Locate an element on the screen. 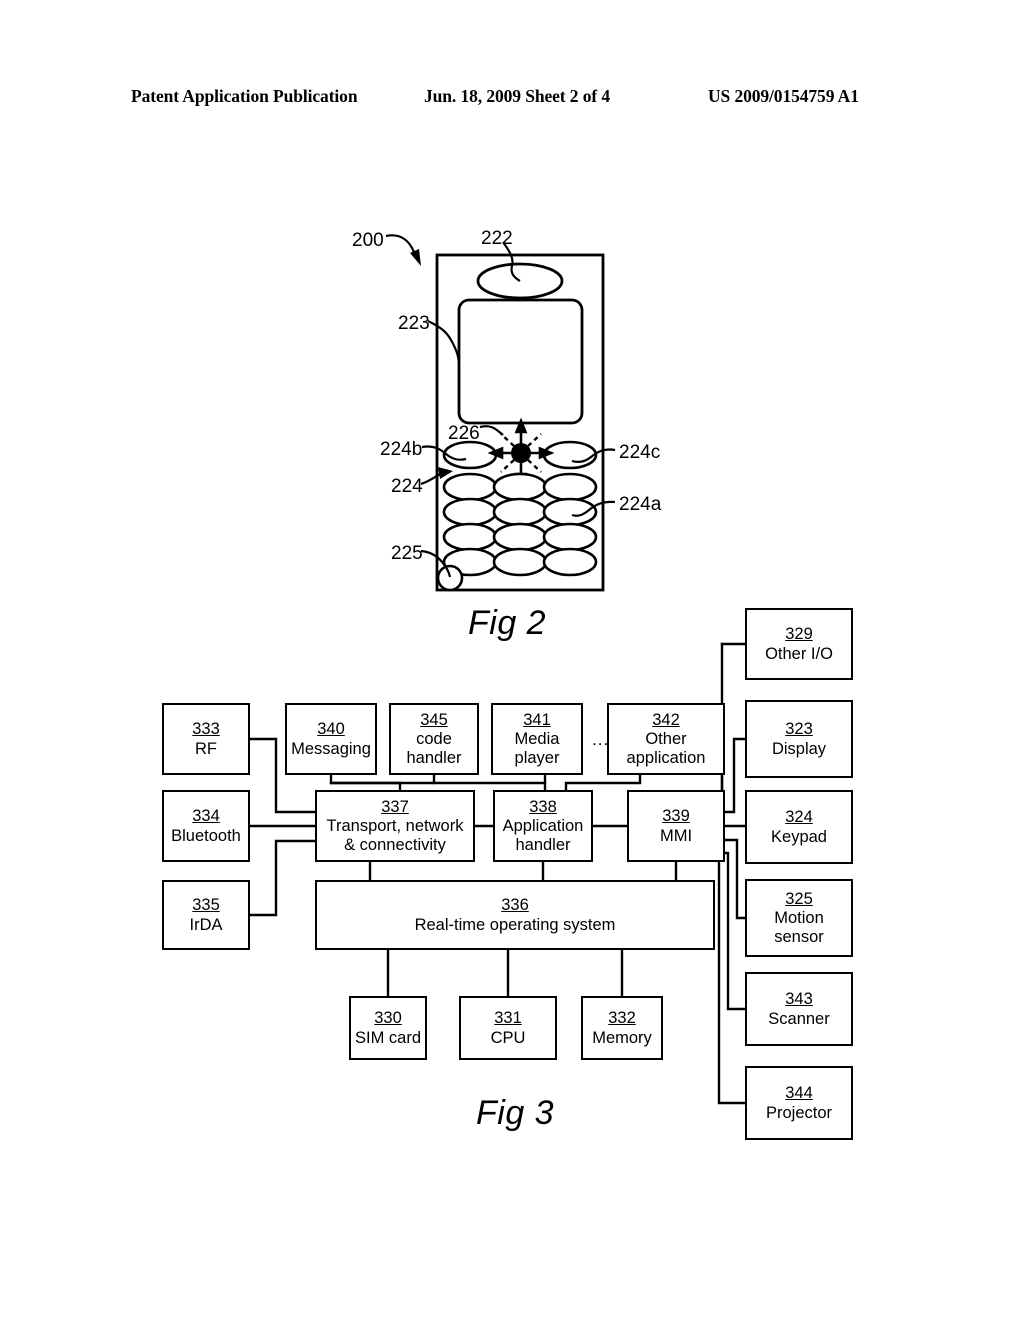  block-344-projector: 344 Projector is located at coordinates (799, 1103).